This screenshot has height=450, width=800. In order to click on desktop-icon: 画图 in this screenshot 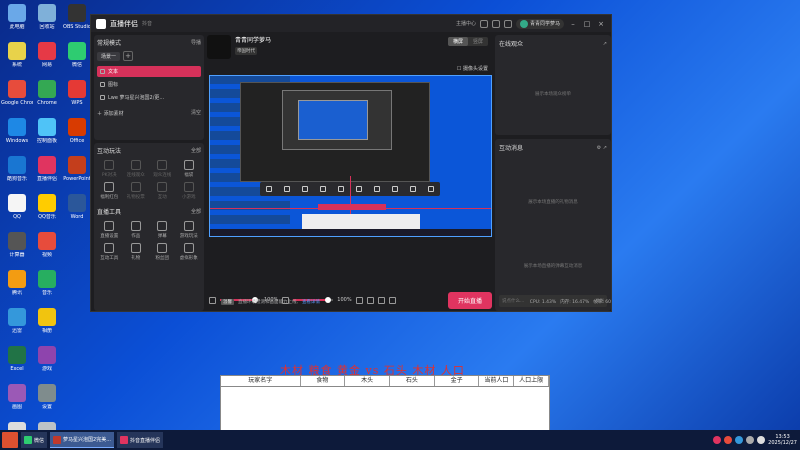, I will do `click(17, 402)`.